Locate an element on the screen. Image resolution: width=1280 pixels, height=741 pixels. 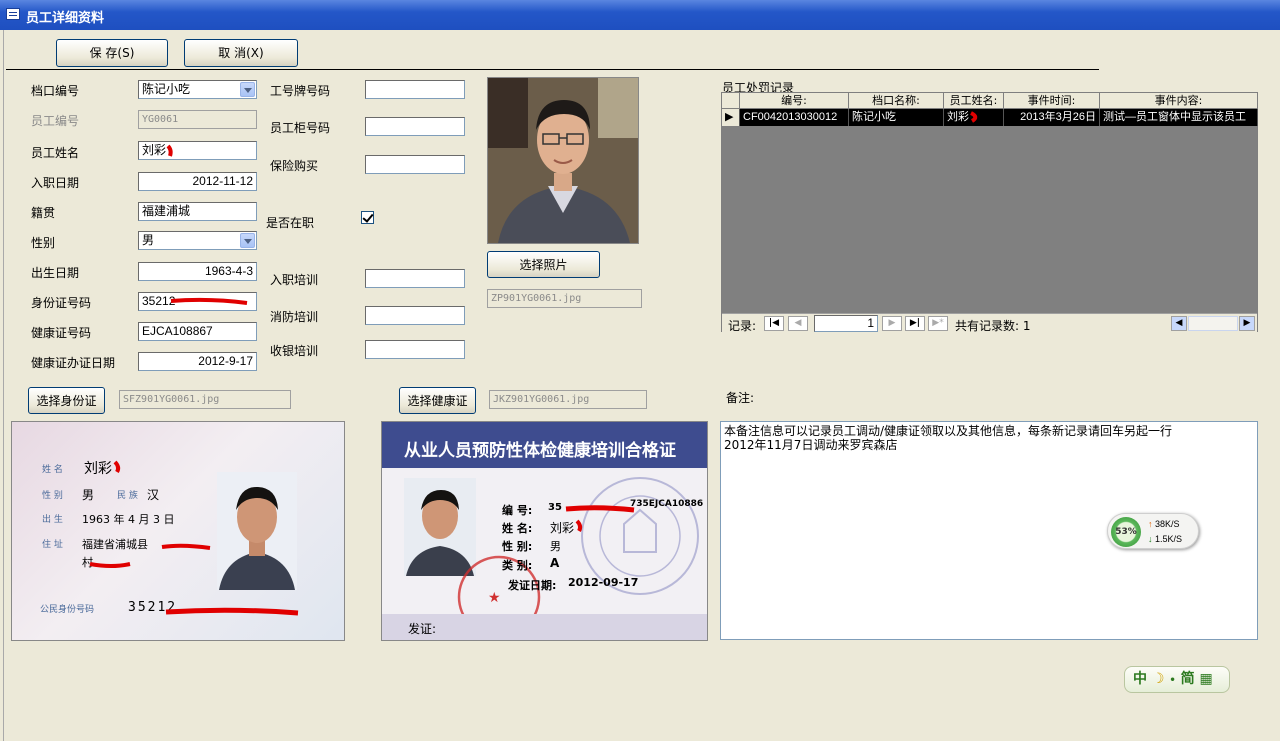
upload-speed-value: 38K/S is located at coordinates (1167, 524).